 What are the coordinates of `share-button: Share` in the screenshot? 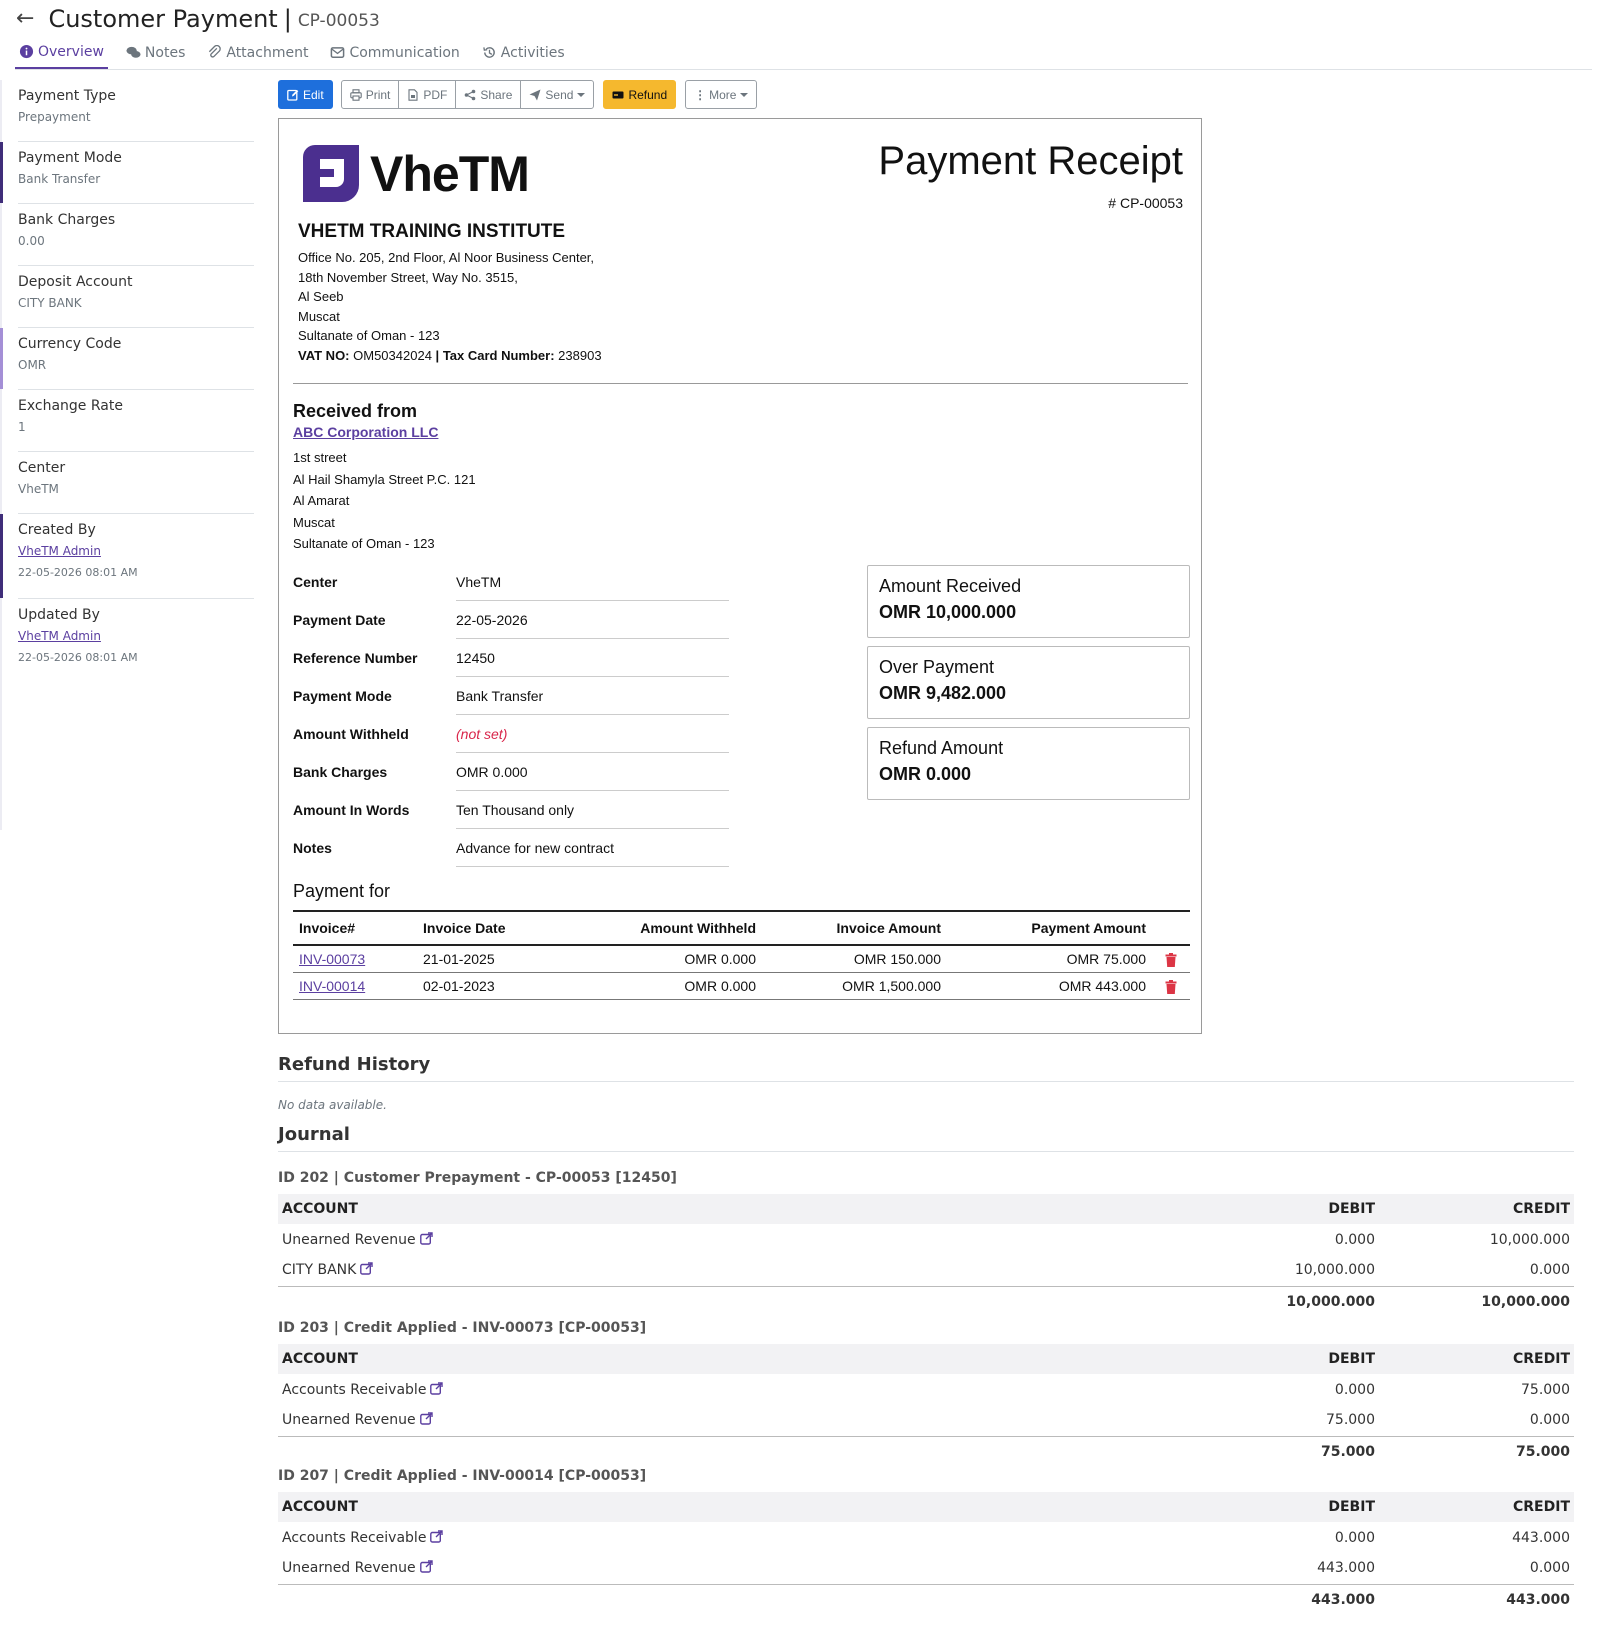 It's located at (488, 94).